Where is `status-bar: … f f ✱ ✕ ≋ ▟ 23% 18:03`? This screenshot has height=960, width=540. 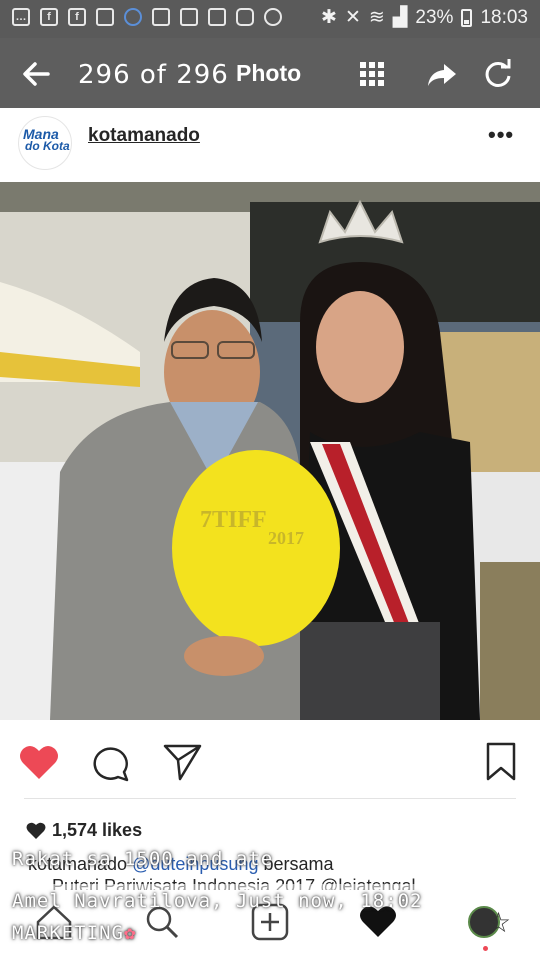 status-bar: … f f ✱ ✕ ≋ ▟ 23% 18:03 is located at coordinates (270, 19).